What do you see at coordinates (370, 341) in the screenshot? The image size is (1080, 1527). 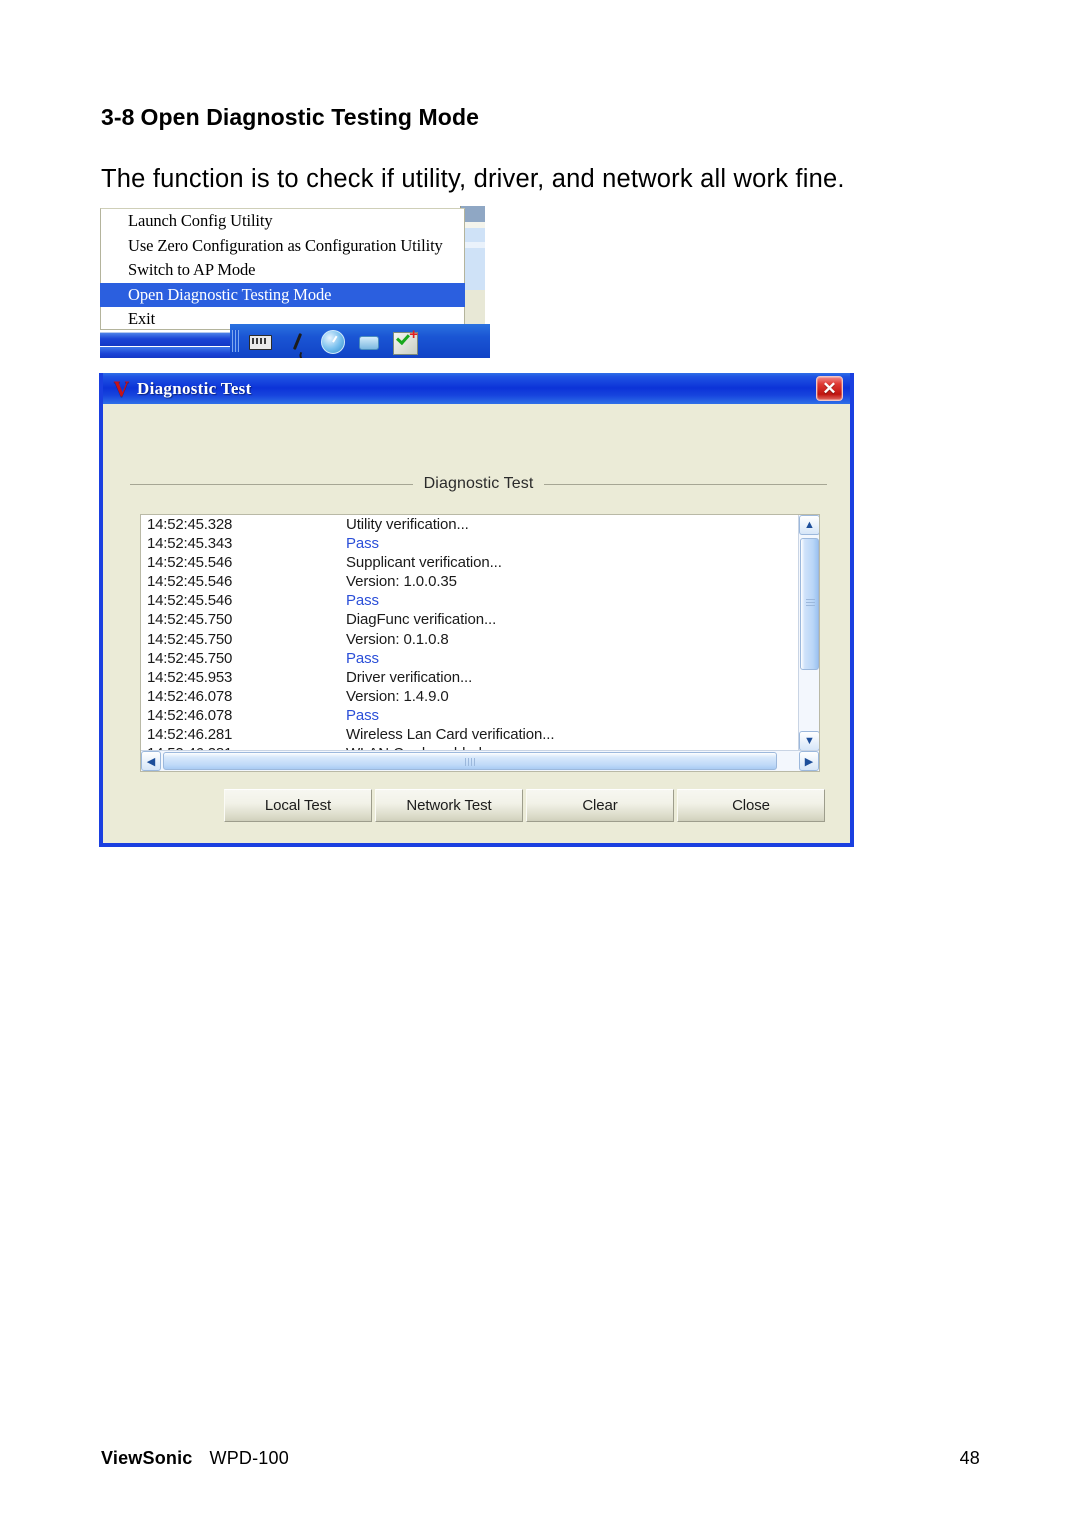 I see `disk-icon` at bounding box center [370, 341].